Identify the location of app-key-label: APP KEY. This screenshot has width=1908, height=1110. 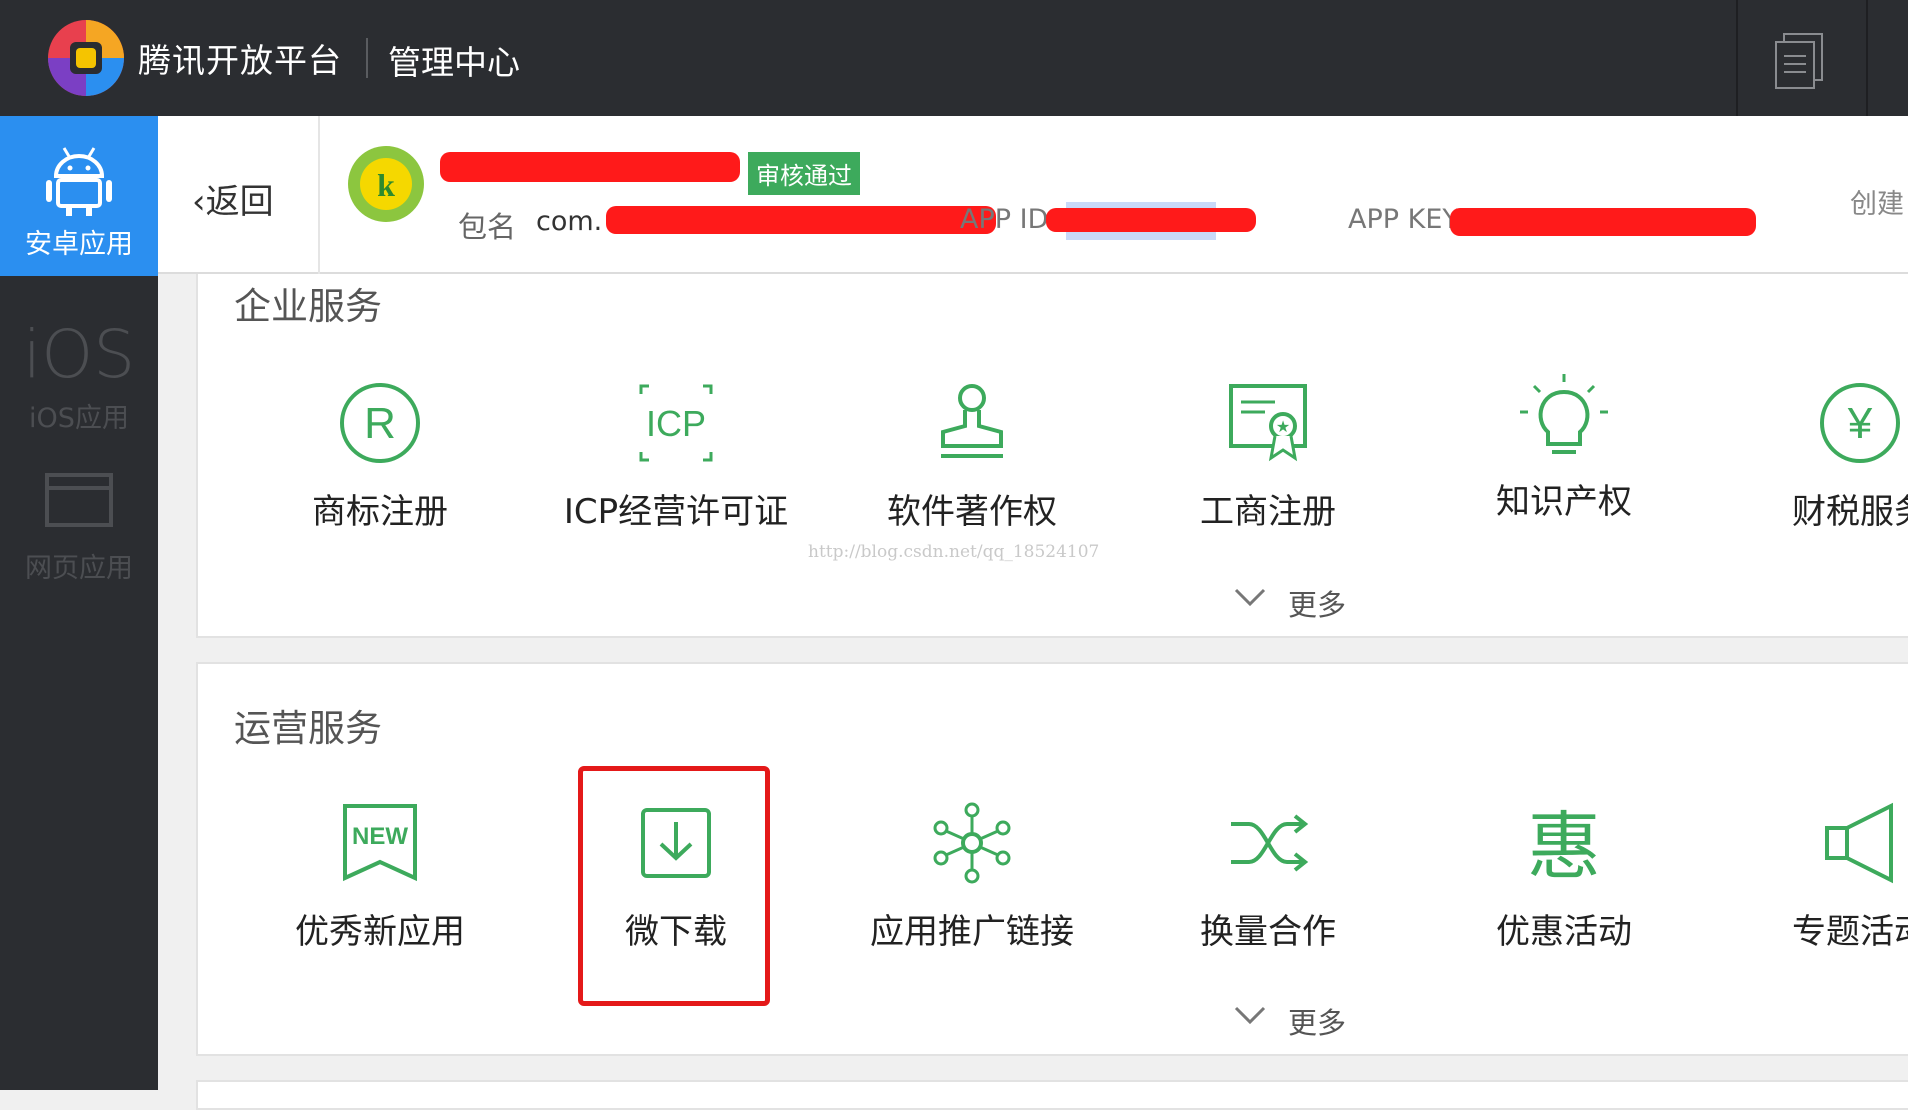
(1403, 219).